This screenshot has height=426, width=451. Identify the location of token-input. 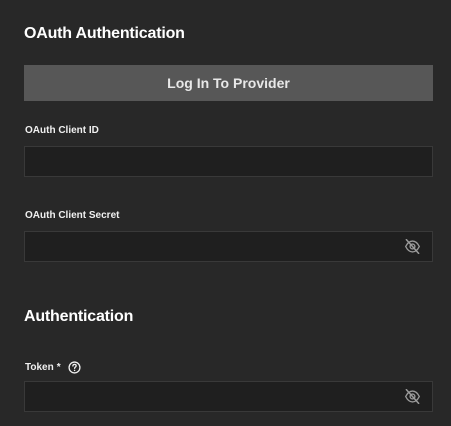
(228, 396).